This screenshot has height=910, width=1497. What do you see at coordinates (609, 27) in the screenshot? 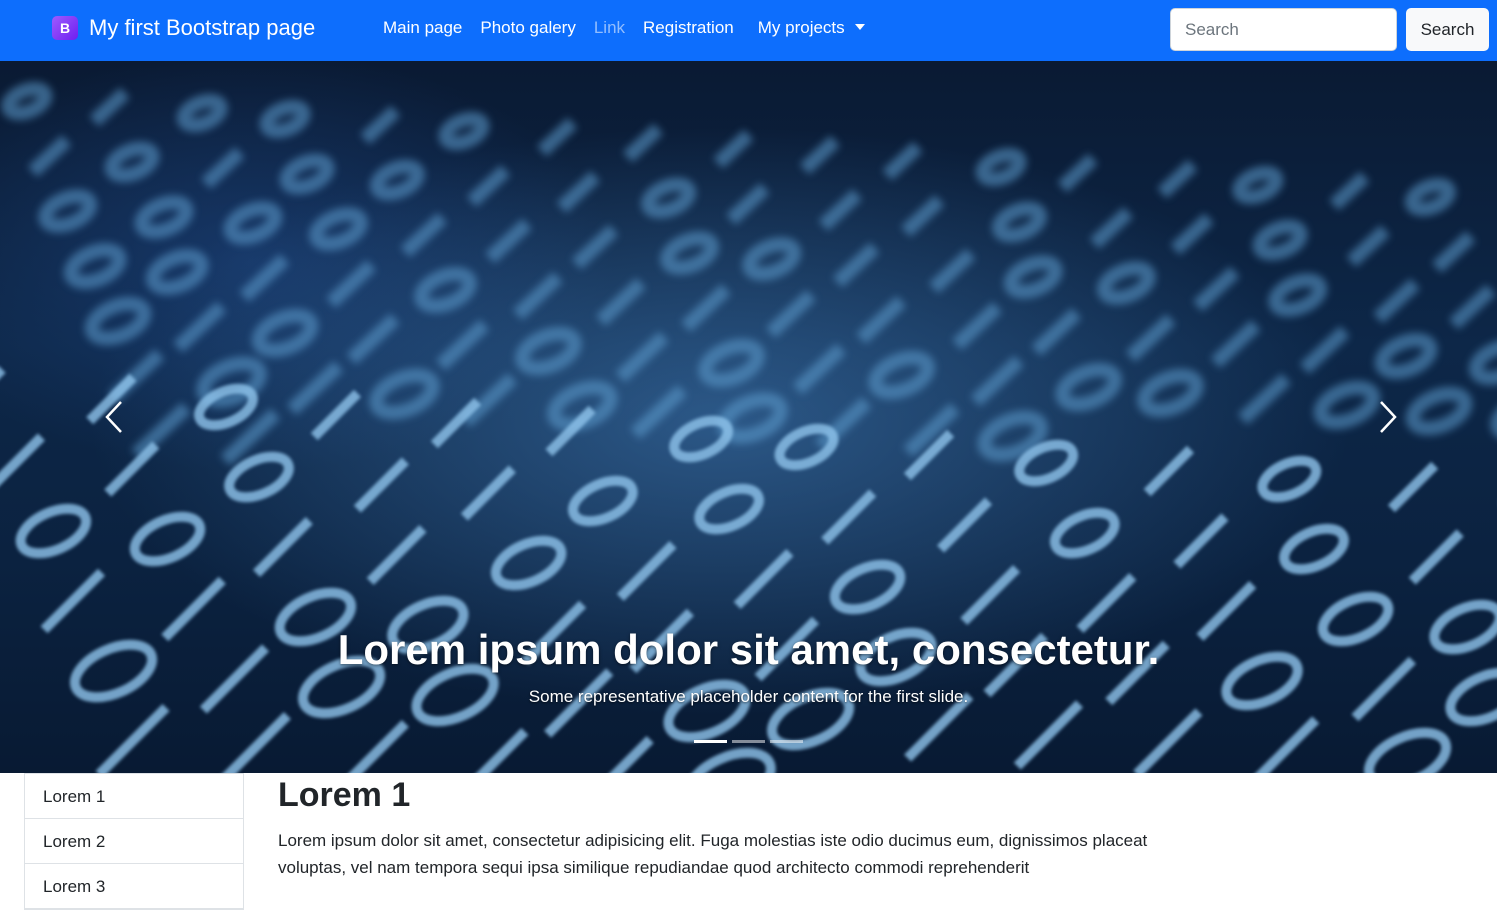
I see `nav-link-link: Link` at bounding box center [609, 27].